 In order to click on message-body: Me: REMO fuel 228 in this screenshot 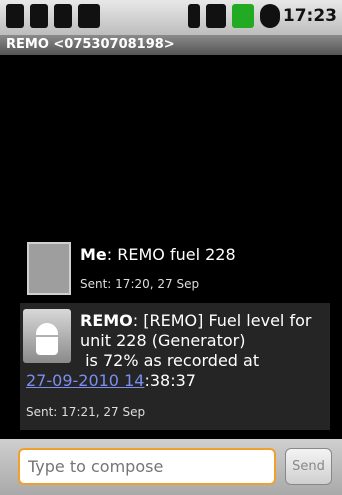, I will do `click(158, 255)`.